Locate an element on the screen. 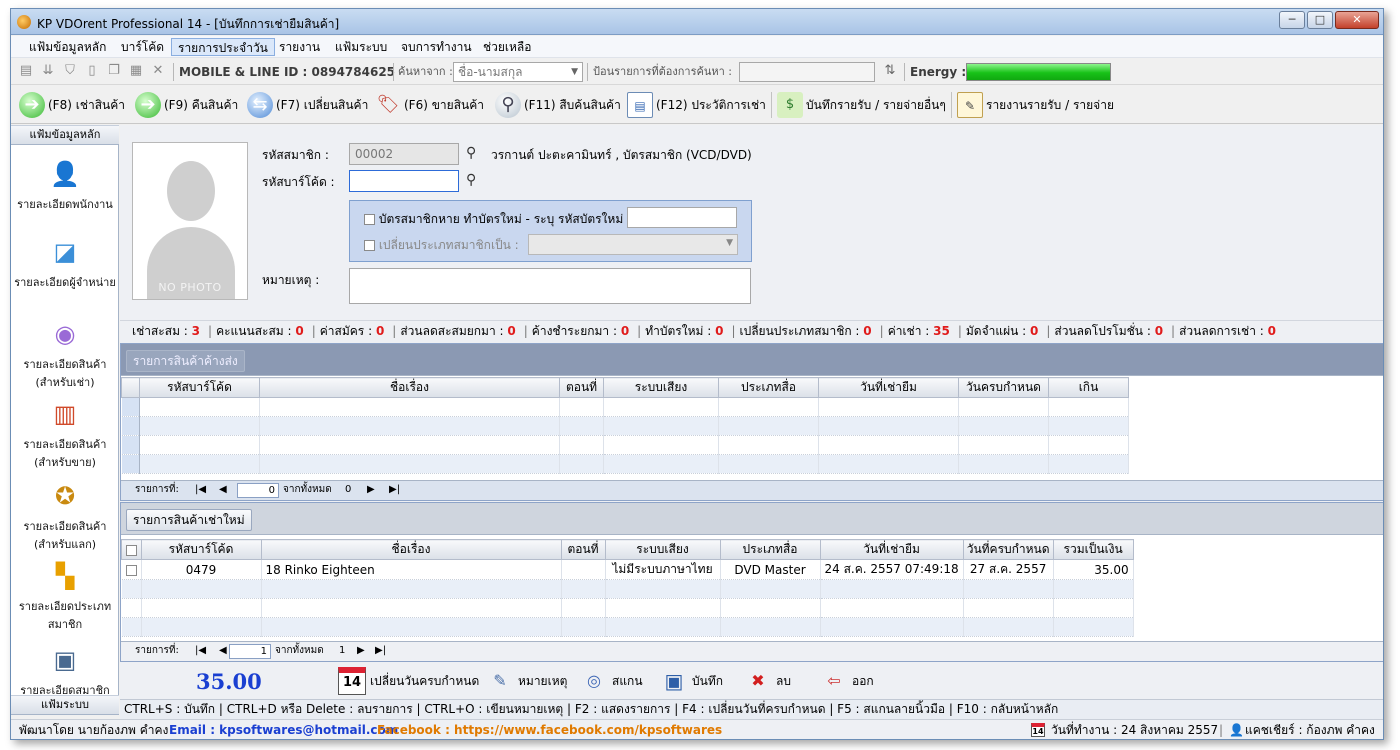 The image size is (1400, 750). swap-icon: ⇅ is located at coordinates (890, 71).